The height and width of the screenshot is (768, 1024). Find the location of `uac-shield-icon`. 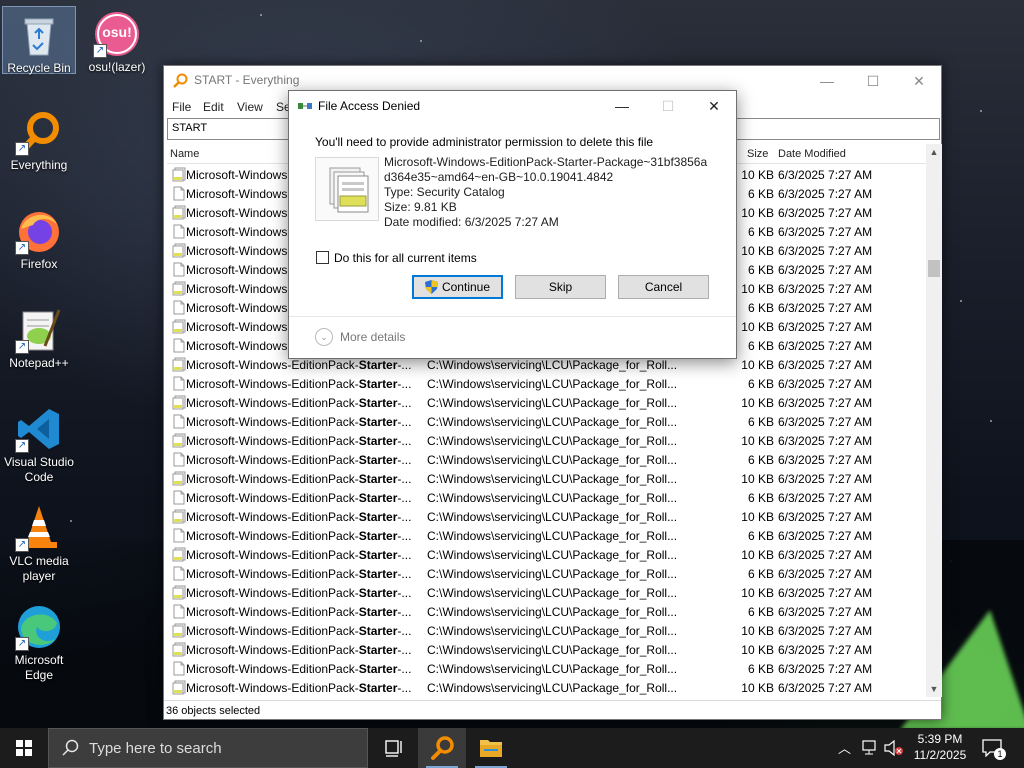

uac-shield-icon is located at coordinates (431, 287).